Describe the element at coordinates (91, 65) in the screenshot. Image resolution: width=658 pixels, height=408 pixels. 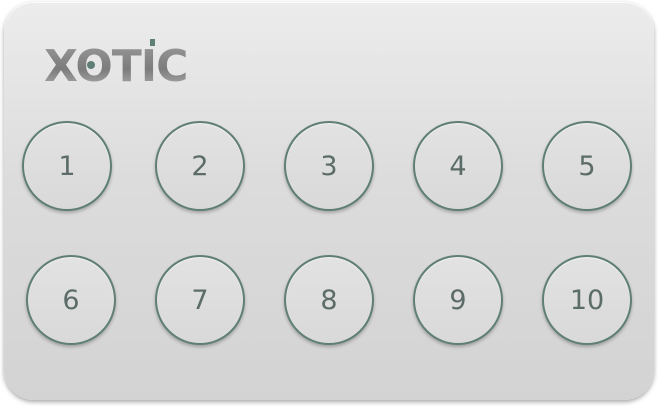
I see `logo-accent-dot` at that location.